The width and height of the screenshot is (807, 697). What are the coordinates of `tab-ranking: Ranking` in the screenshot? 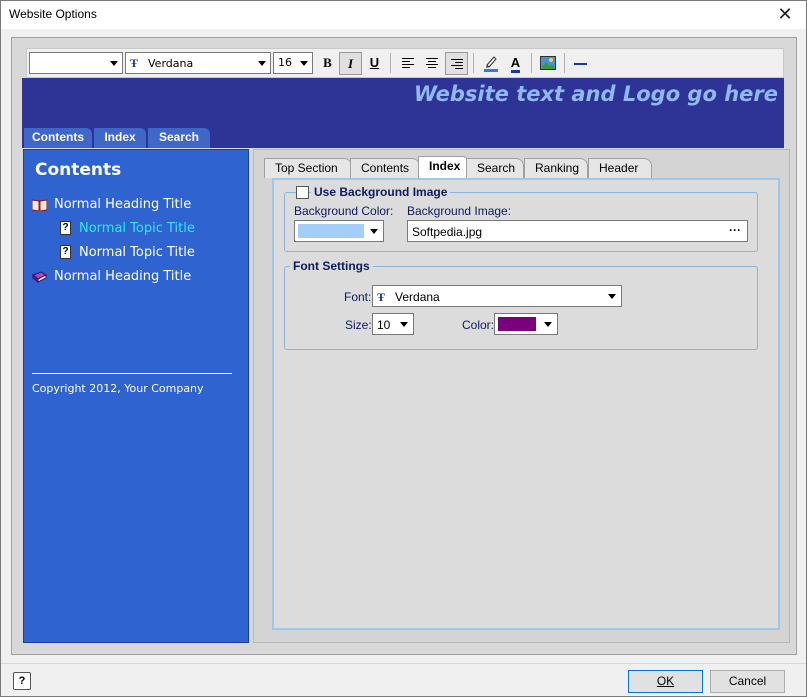 It's located at (556, 168).